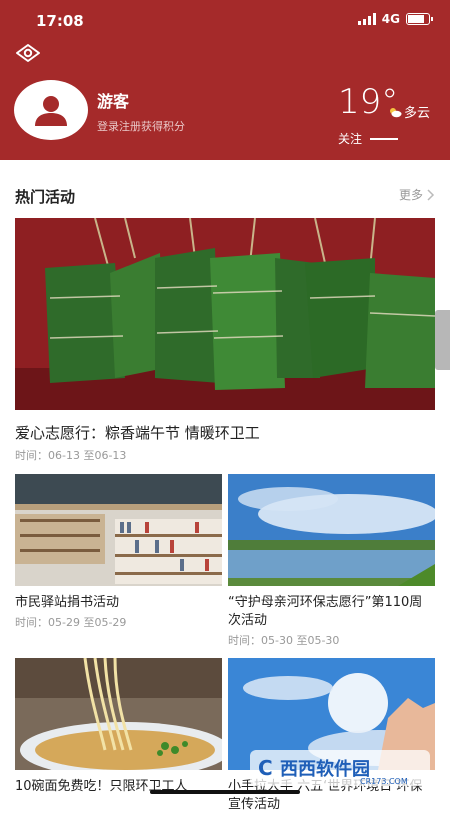 The height and width of the screenshot is (814, 450). What do you see at coordinates (411, 194) in the screenshot?
I see `more-label: 更多` at bounding box center [411, 194].